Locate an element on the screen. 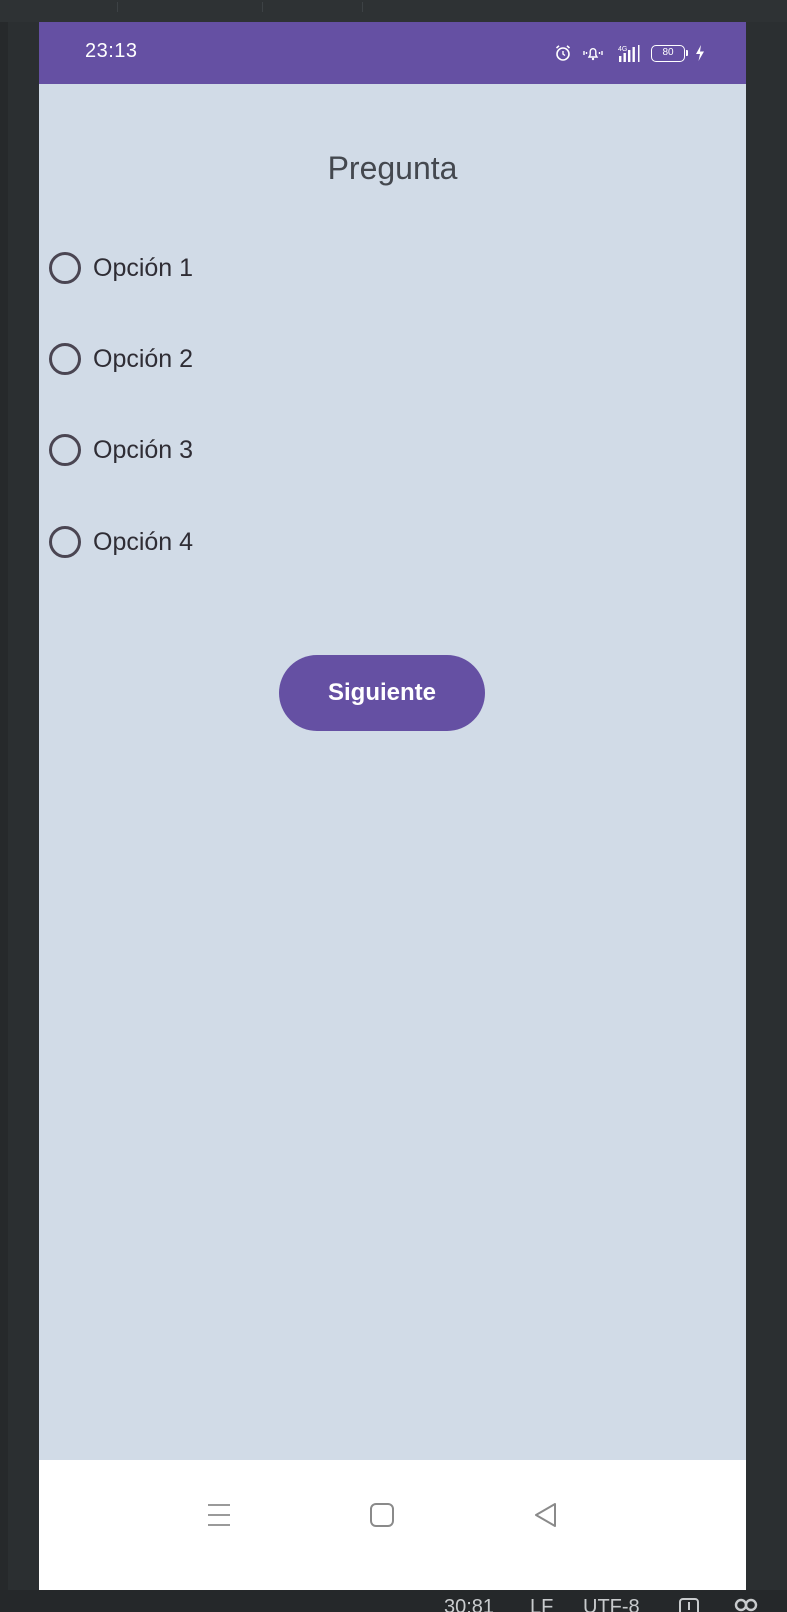 This screenshot has width=787, height=1612. file-encoding: UTF-8 is located at coordinates (611, 1604).